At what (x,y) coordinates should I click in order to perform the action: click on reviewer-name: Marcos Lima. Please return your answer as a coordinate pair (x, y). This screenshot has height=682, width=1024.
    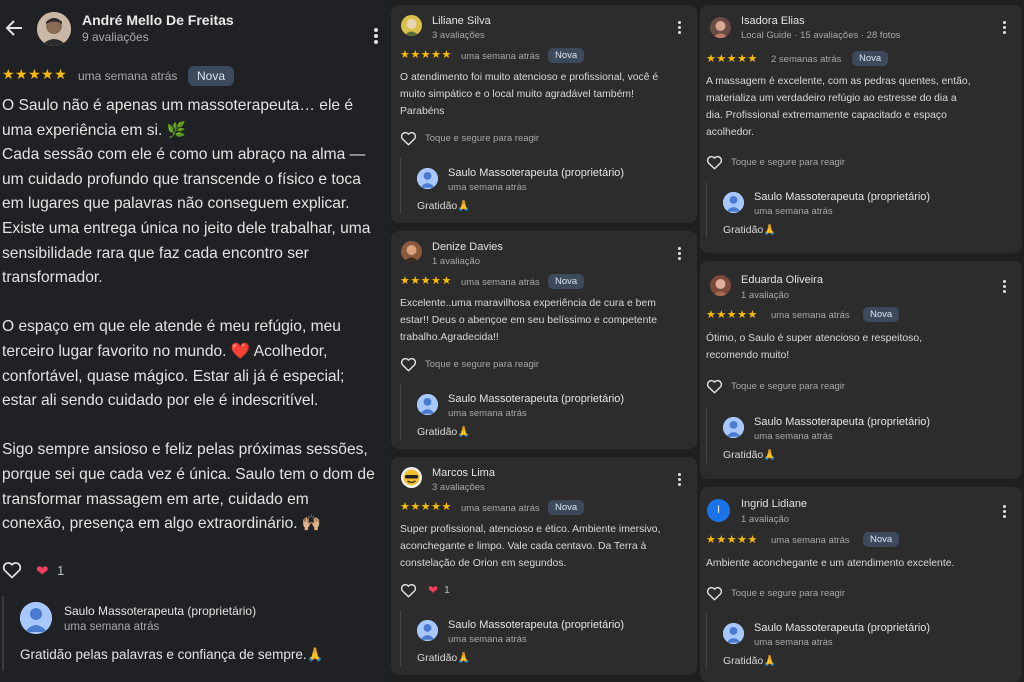
    Looking at the image, I should click on (463, 473).